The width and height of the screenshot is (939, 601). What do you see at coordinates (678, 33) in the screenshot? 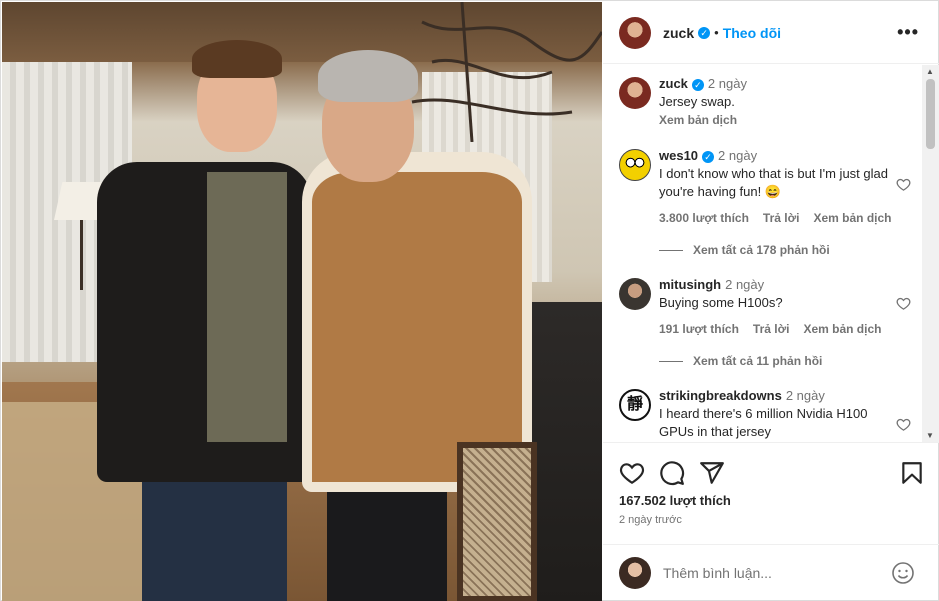
I see `author-username: zuck` at bounding box center [678, 33].